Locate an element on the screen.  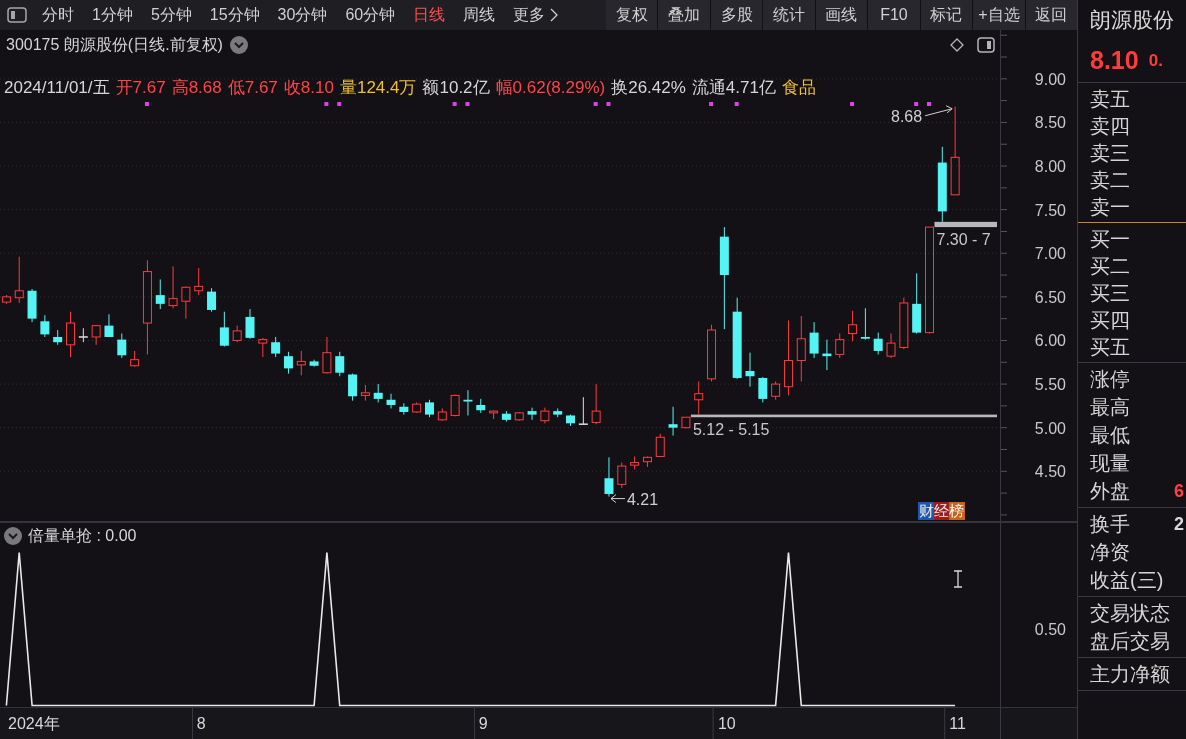
quote-field: 额10.2亿 is located at coordinates (456, 88).